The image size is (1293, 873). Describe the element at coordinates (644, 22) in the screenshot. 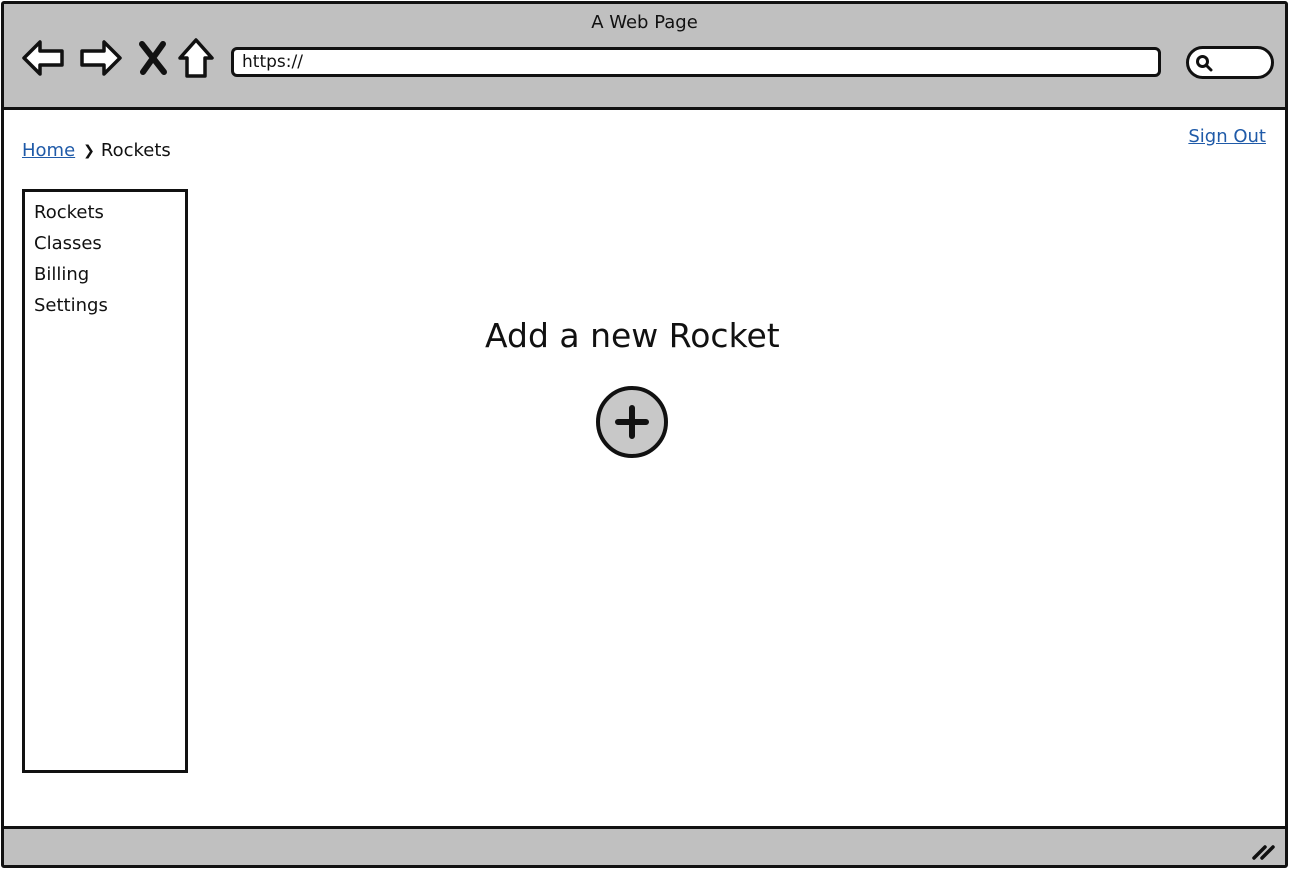

I see `window-title: A Web Page` at that location.